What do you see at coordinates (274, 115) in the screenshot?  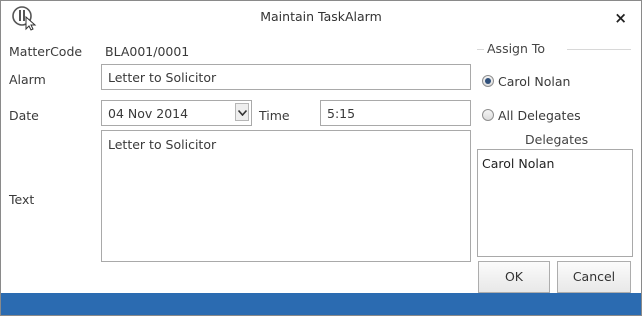 I see `time-label: Time` at bounding box center [274, 115].